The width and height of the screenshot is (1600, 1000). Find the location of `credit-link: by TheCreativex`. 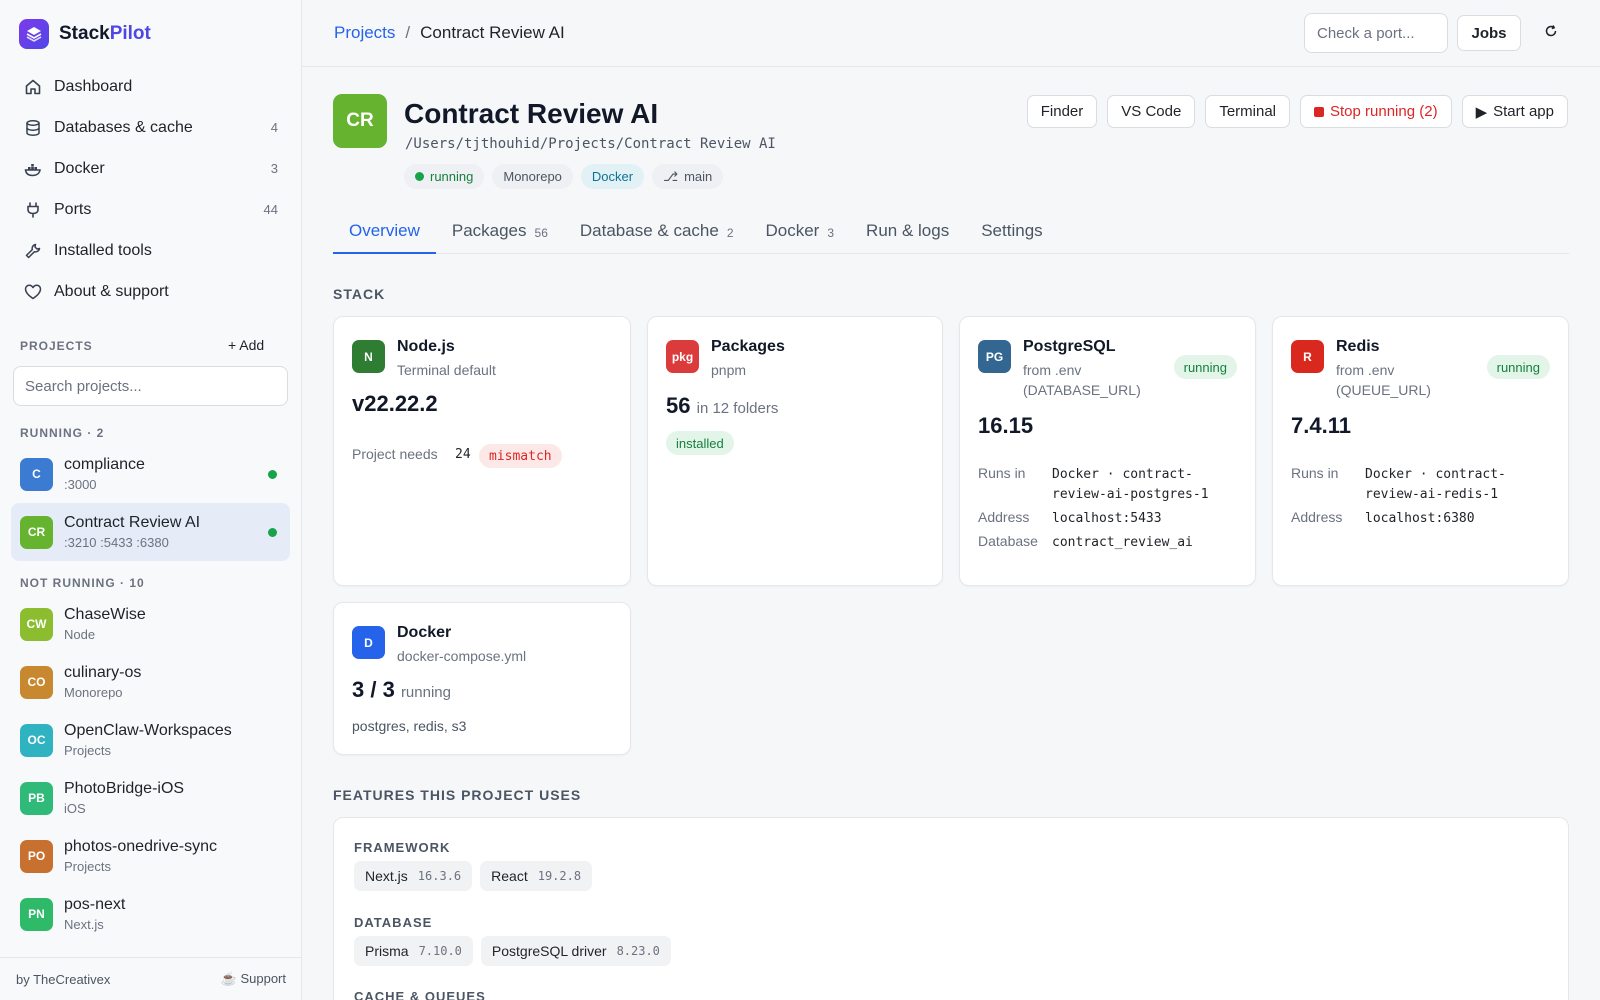

credit-link: by TheCreativex is located at coordinates (63, 979).